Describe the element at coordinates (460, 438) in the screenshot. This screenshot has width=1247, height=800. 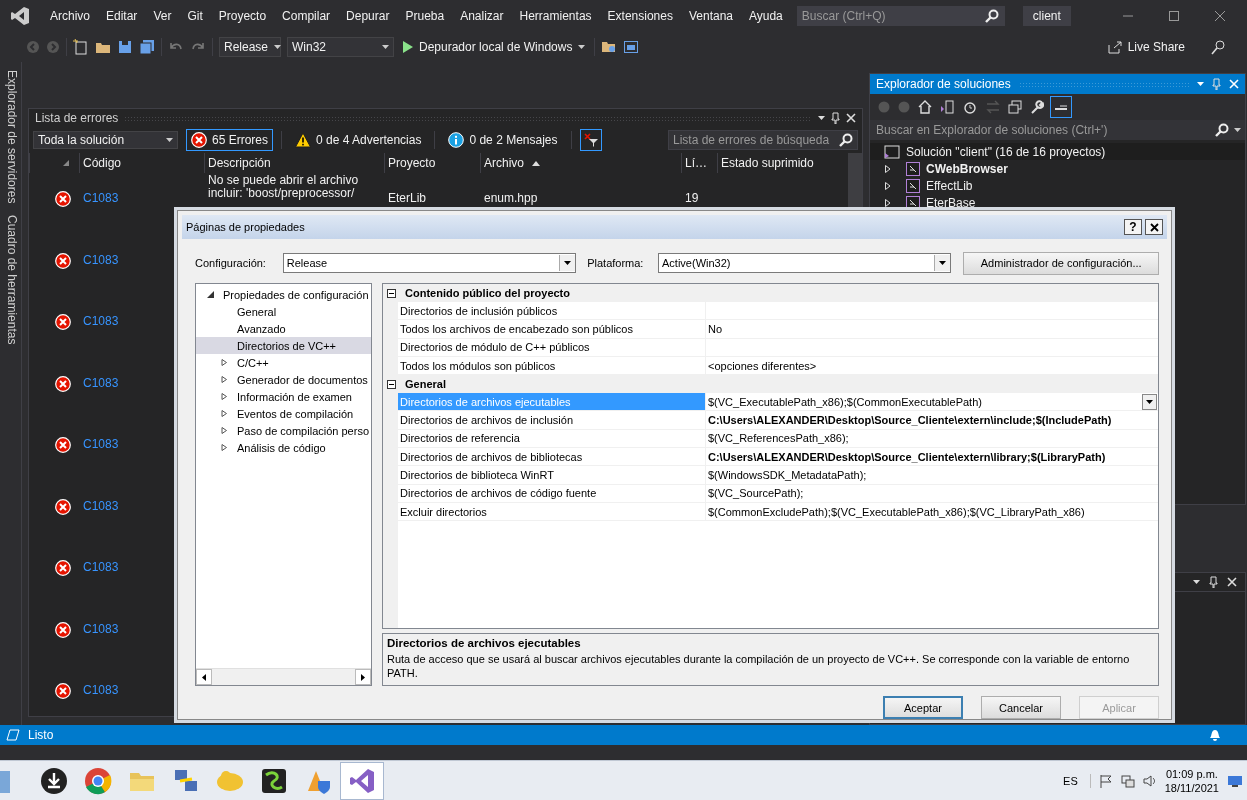
I see `property-name: Directorios de referencia` at that location.